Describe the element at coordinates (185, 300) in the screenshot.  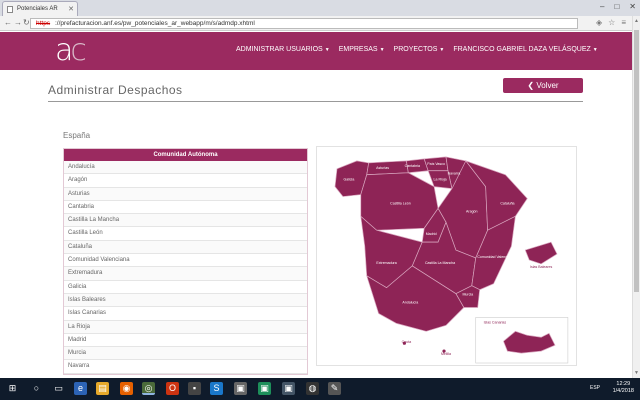
I see `table-row: Islas Baleares` at that location.